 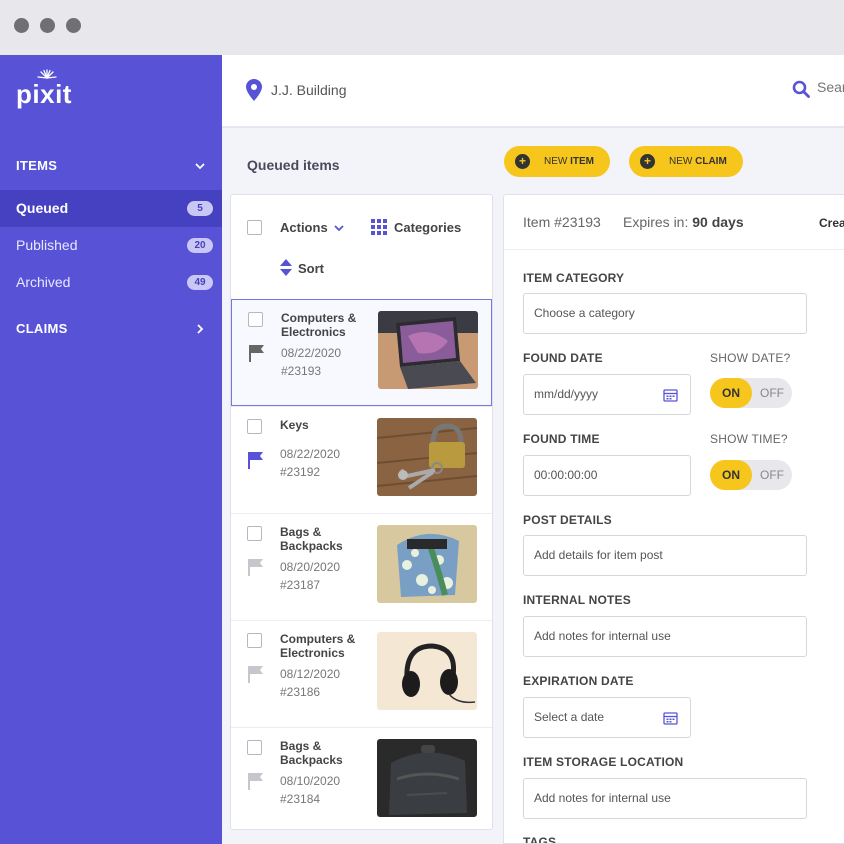 What do you see at coordinates (300, 472) in the screenshot?
I see `item-number: #23192` at bounding box center [300, 472].